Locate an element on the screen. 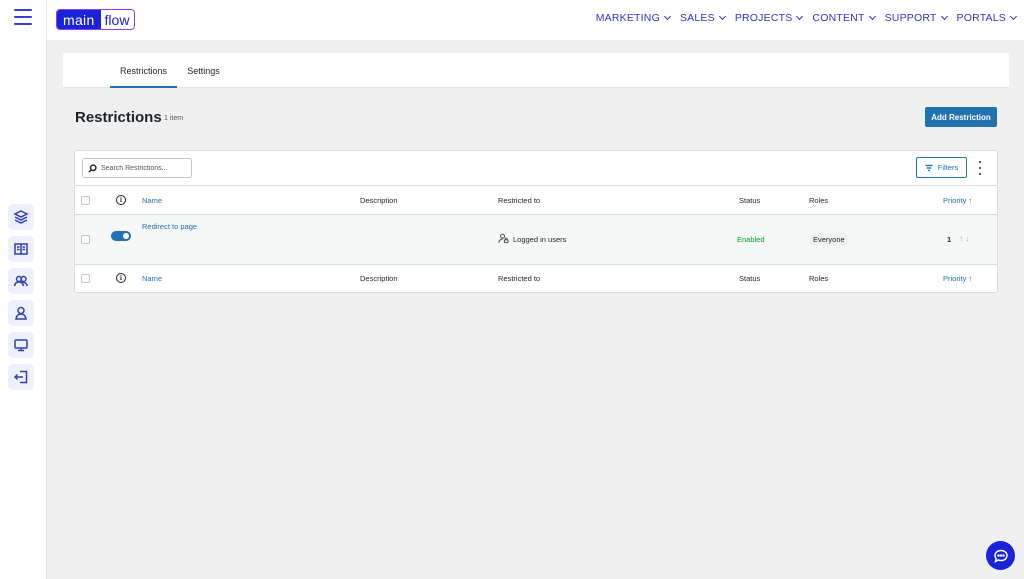 This screenshot has width=1024, height=579. item-count: 1 item is located at coordinates (174, 118).